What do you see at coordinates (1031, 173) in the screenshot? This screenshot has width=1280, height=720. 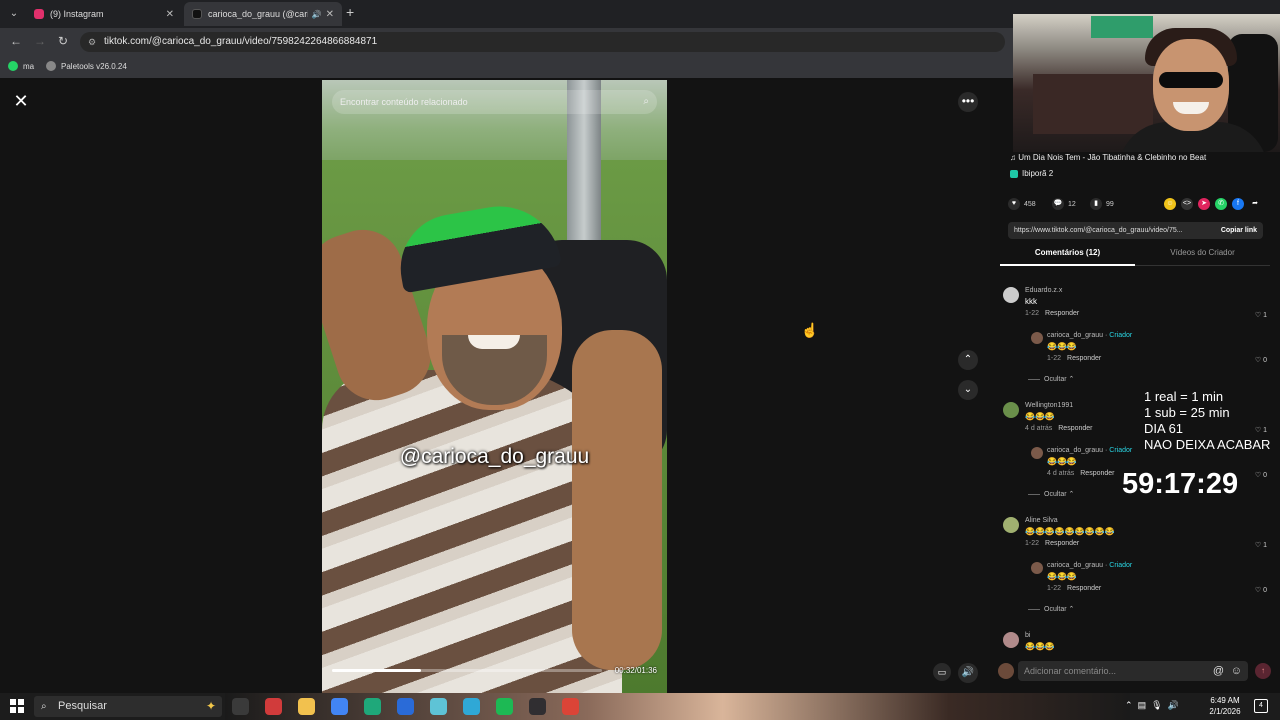 I see `location-tag: Ibiporã 2` at bounding box center [1031, 173].